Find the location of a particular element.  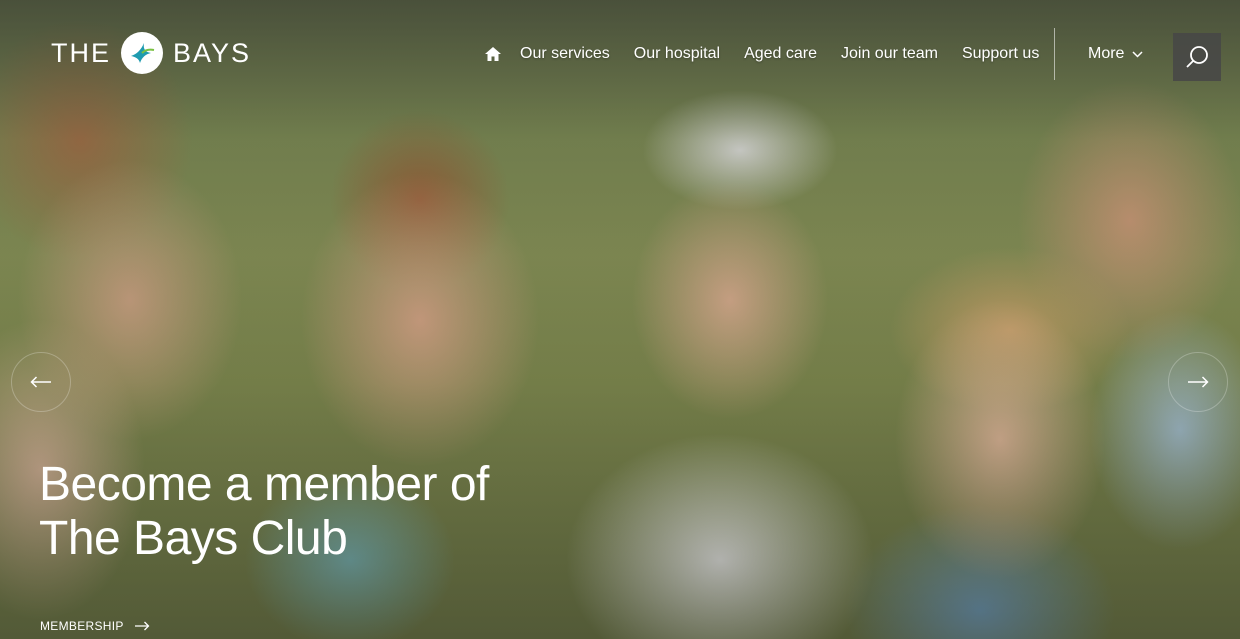

slide-headline-line2: The Bays Club is located at coordinates (193, 538).